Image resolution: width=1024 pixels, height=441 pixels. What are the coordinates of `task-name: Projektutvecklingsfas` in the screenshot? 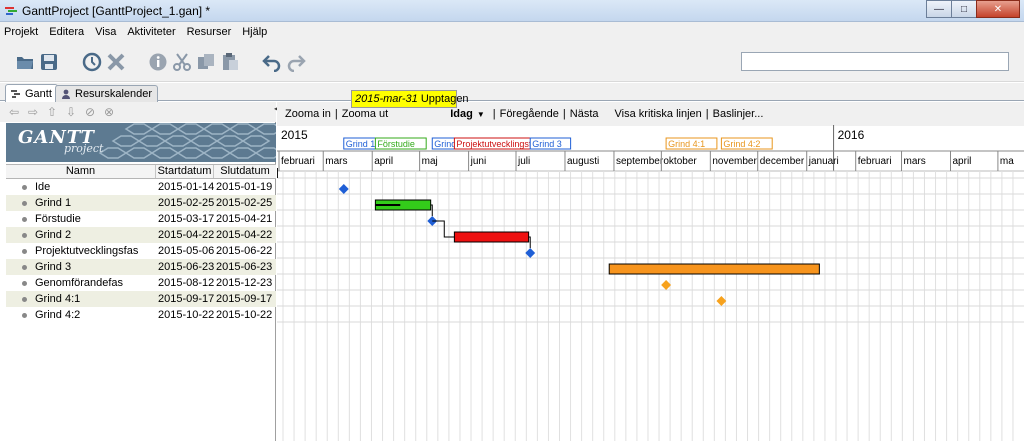 It's located at (87, 251).